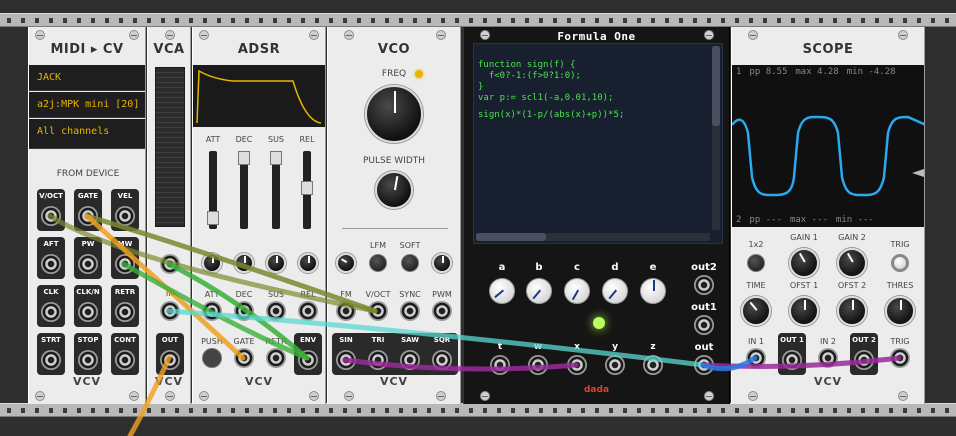 The image size is (956, 436). Describe the element at coordinates (704, 347) in the screenshot. I see `out-label: out` at that location.